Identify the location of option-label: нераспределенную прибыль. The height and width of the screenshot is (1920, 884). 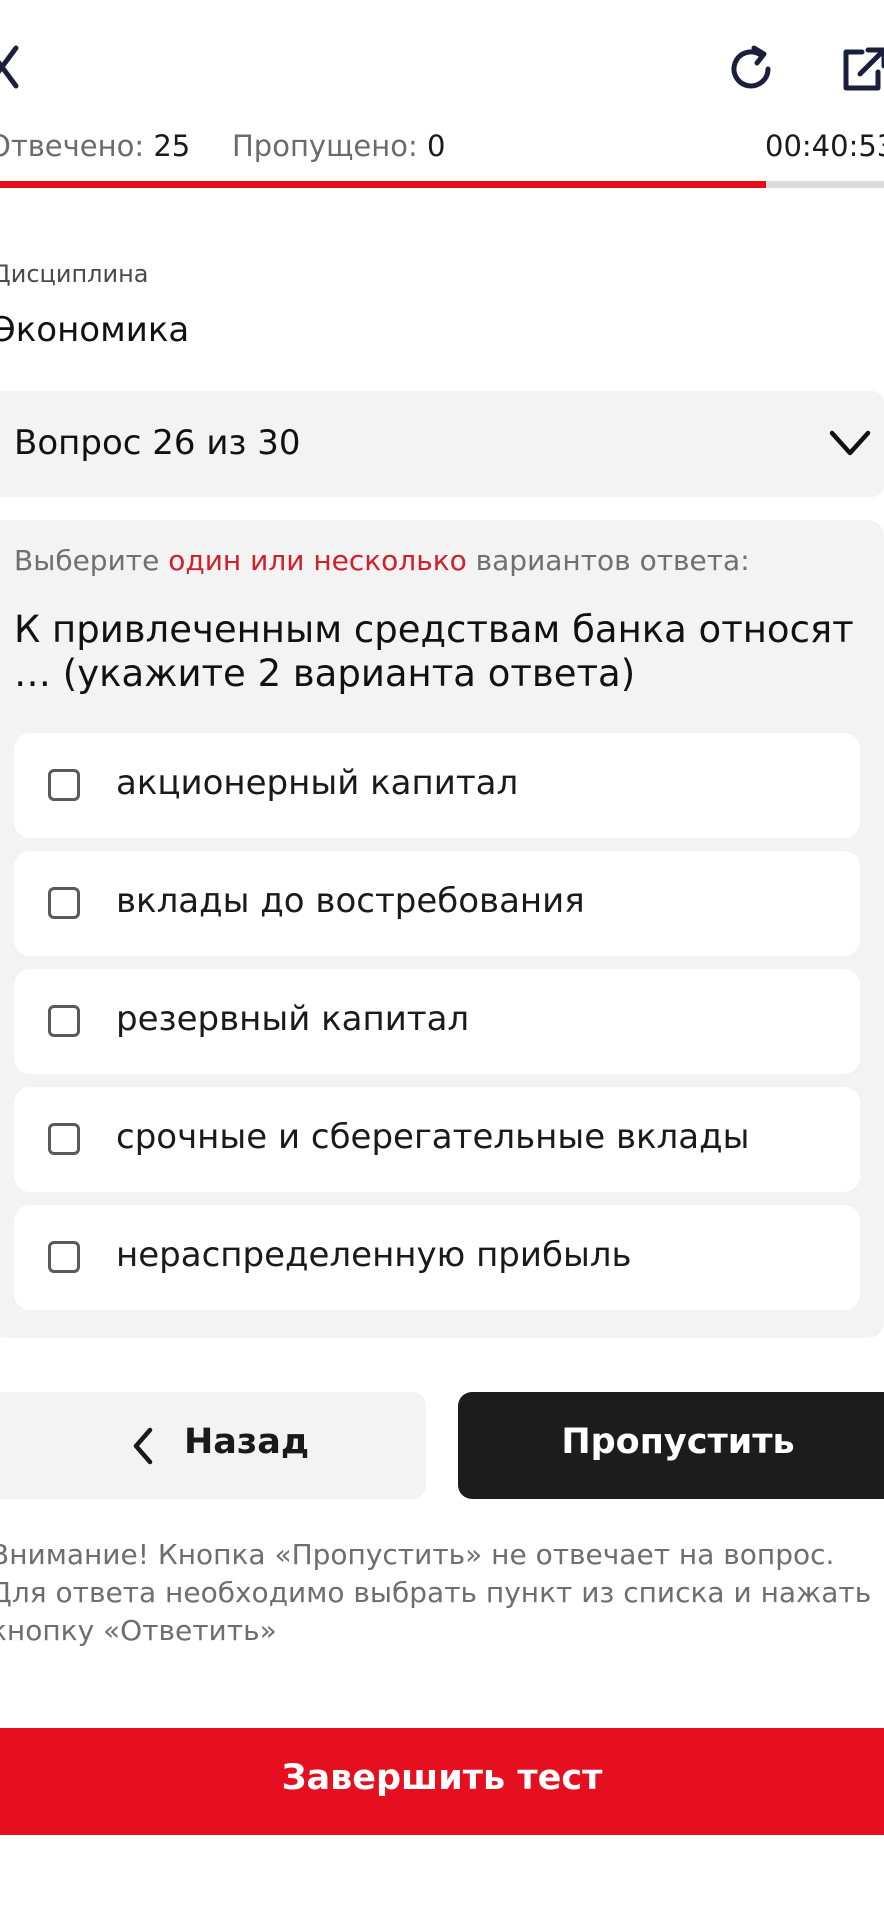
(374, 1255).